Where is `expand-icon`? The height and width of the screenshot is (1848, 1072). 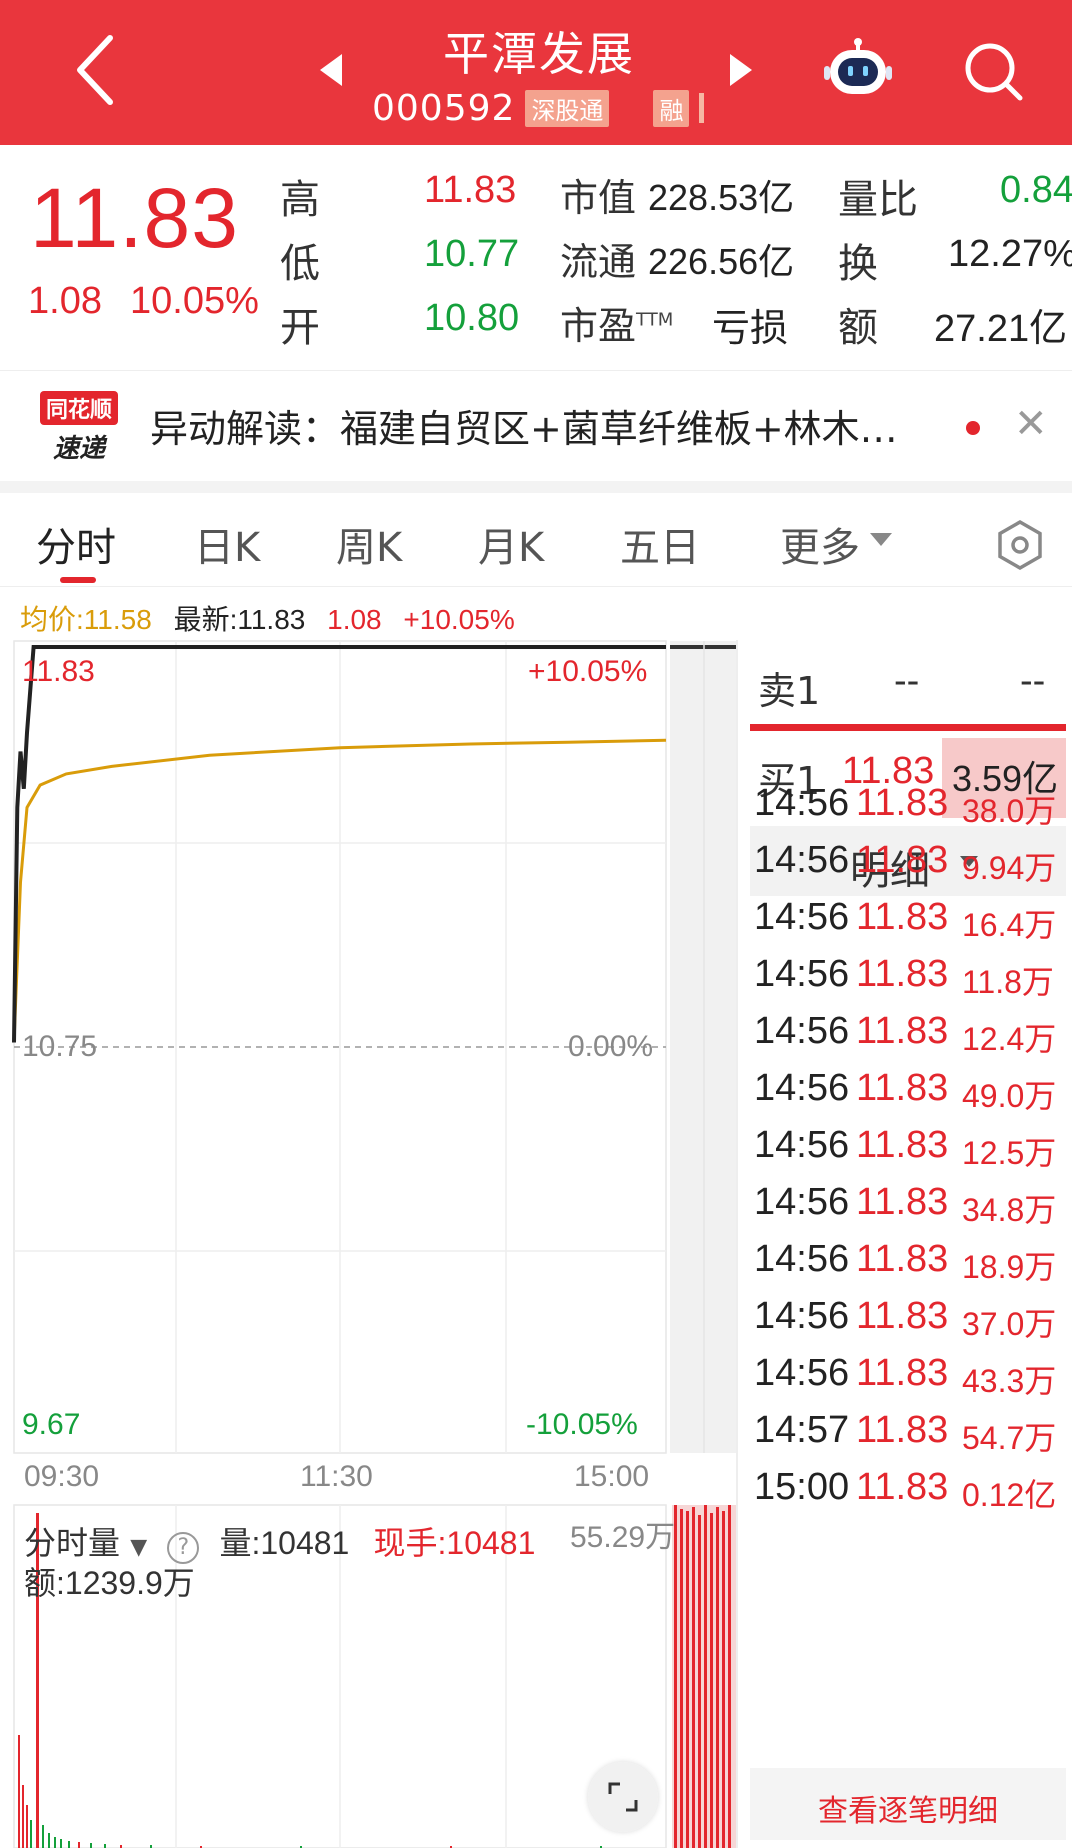 expand-icon is located at coordinates (623, 1797).